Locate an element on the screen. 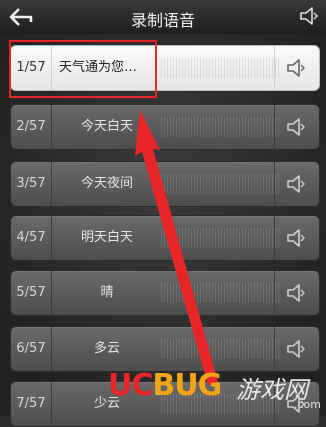 This screenshot has width=326, height=427. watermark-bug: BUG is located at coordinates (187, 385).